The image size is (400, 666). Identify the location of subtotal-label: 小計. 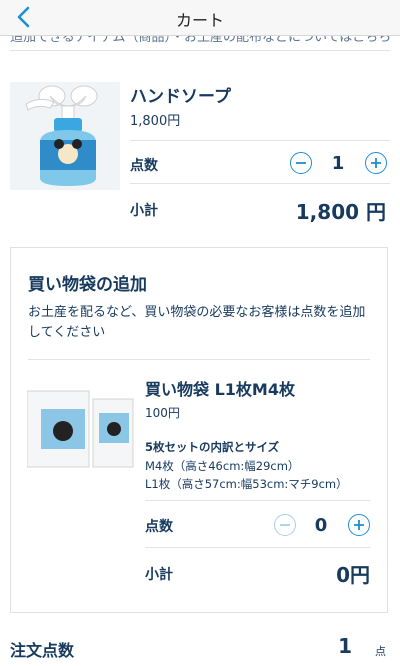
(144, 211).